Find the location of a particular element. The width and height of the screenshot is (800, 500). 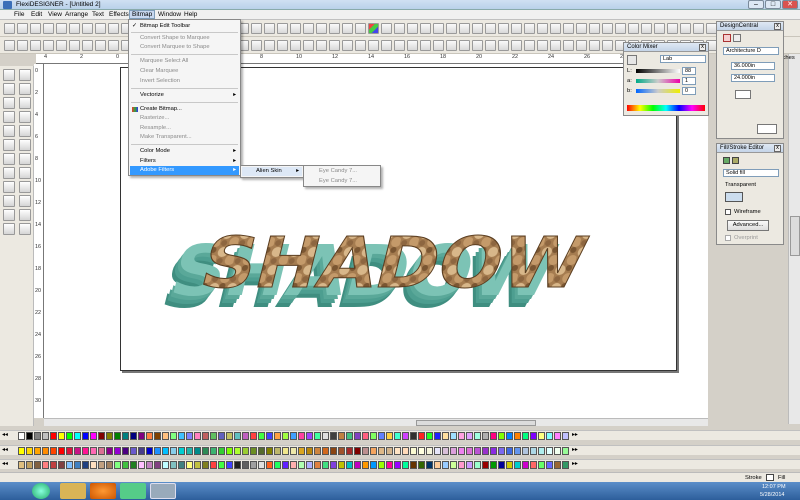

fill-stroke-close-icon: x is located at coordinates (777, 148).